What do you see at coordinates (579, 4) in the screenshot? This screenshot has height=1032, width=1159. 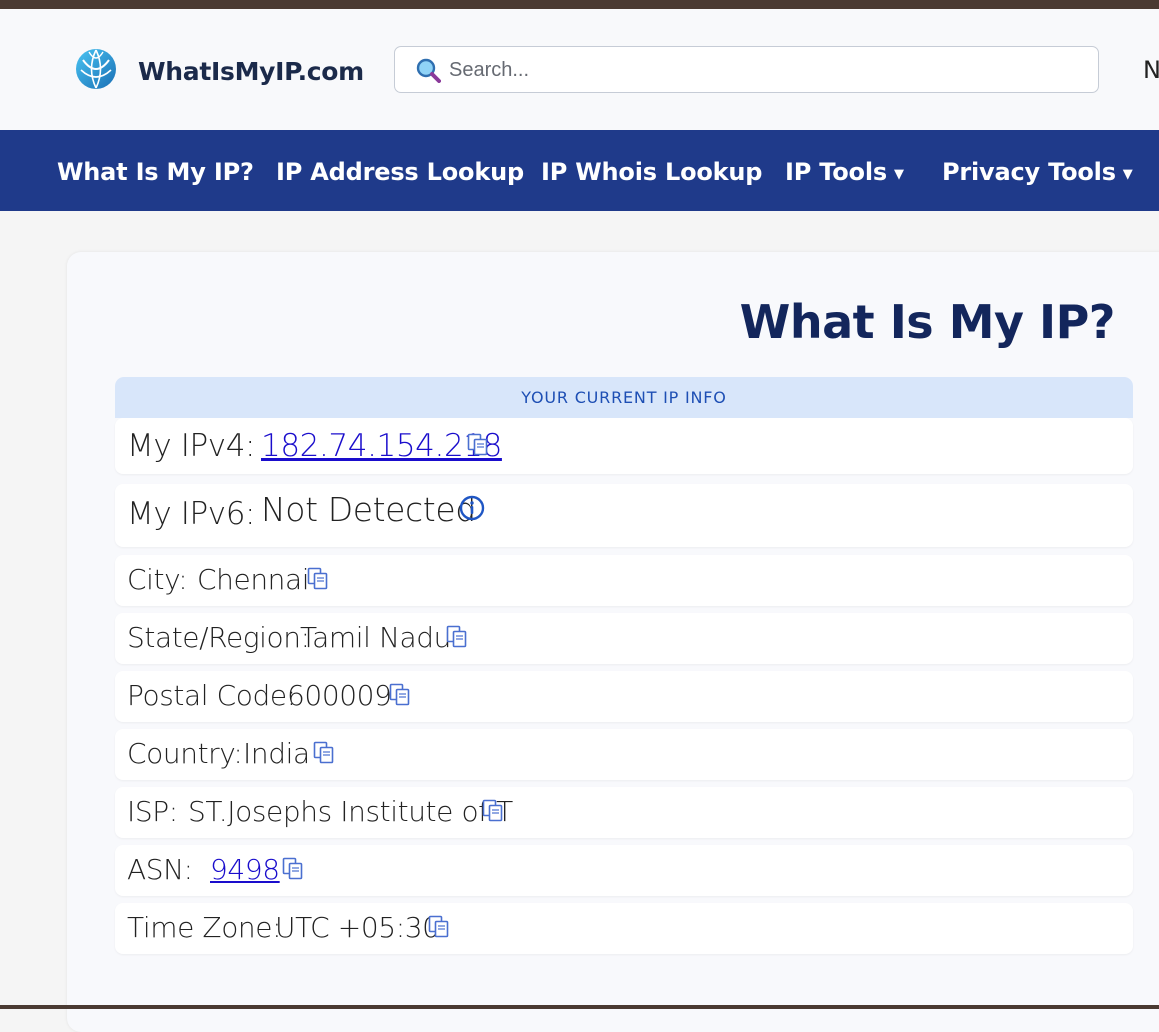 I see `browser-top-strip` at bounding box center [579, 4].